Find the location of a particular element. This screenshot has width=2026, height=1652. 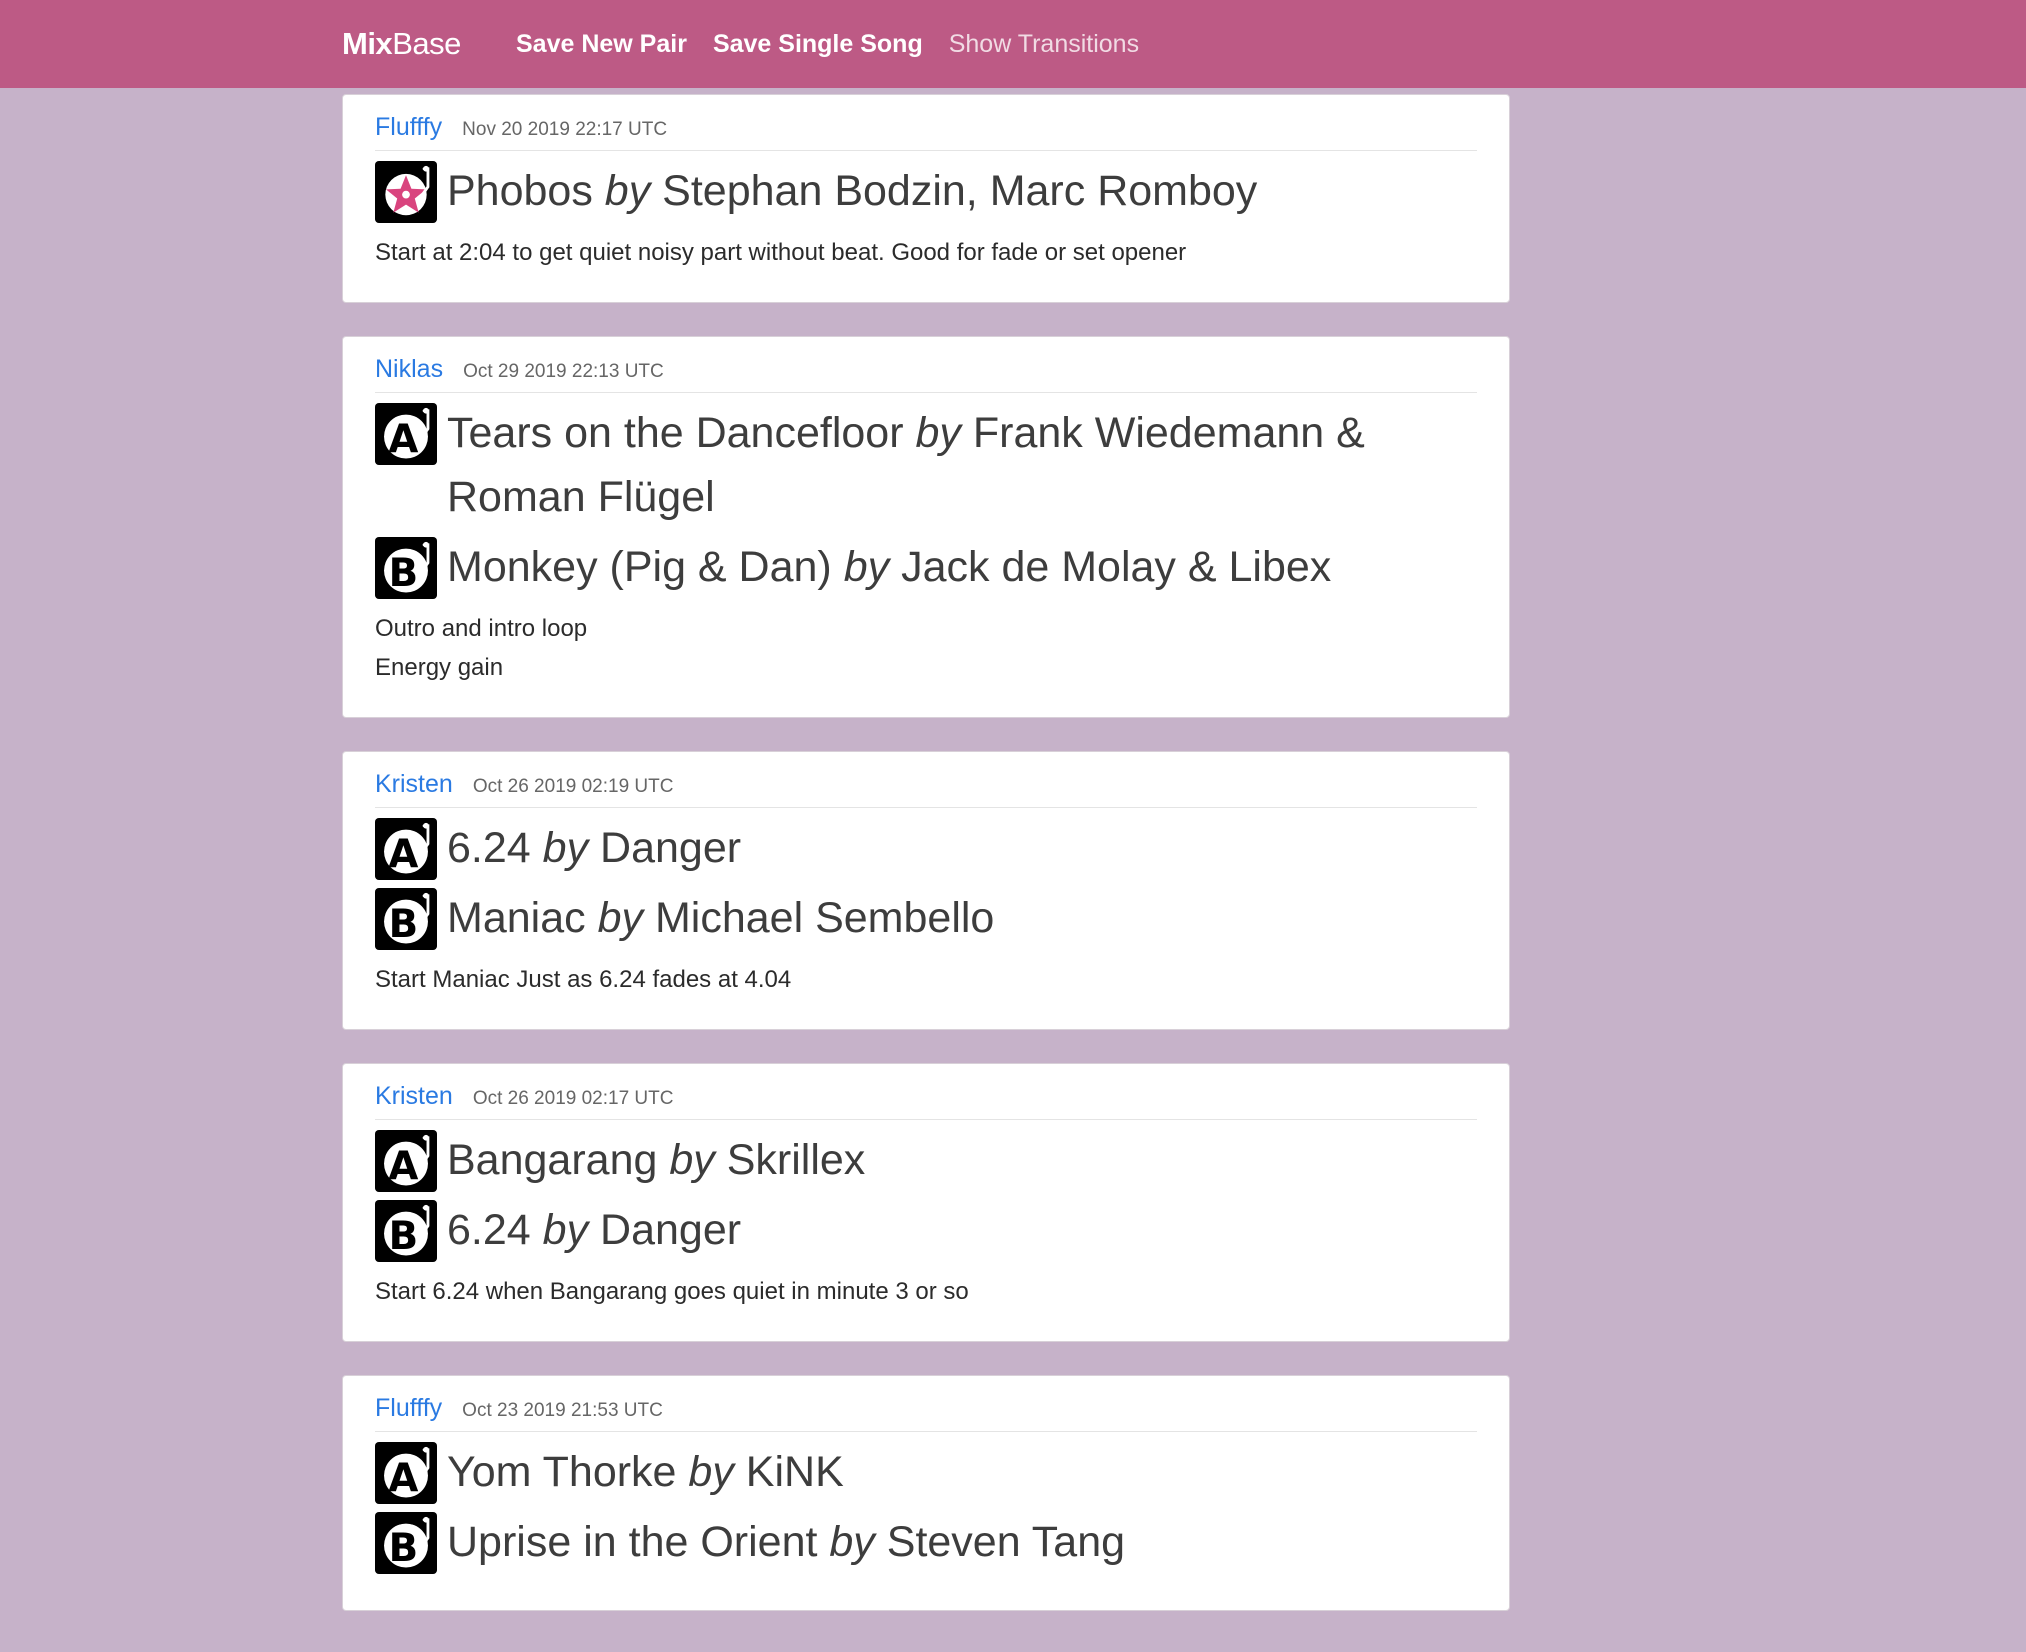

song-title: Phobos by Stephan Bodzin, Marc Romboy is located at coordinates (852, 191).